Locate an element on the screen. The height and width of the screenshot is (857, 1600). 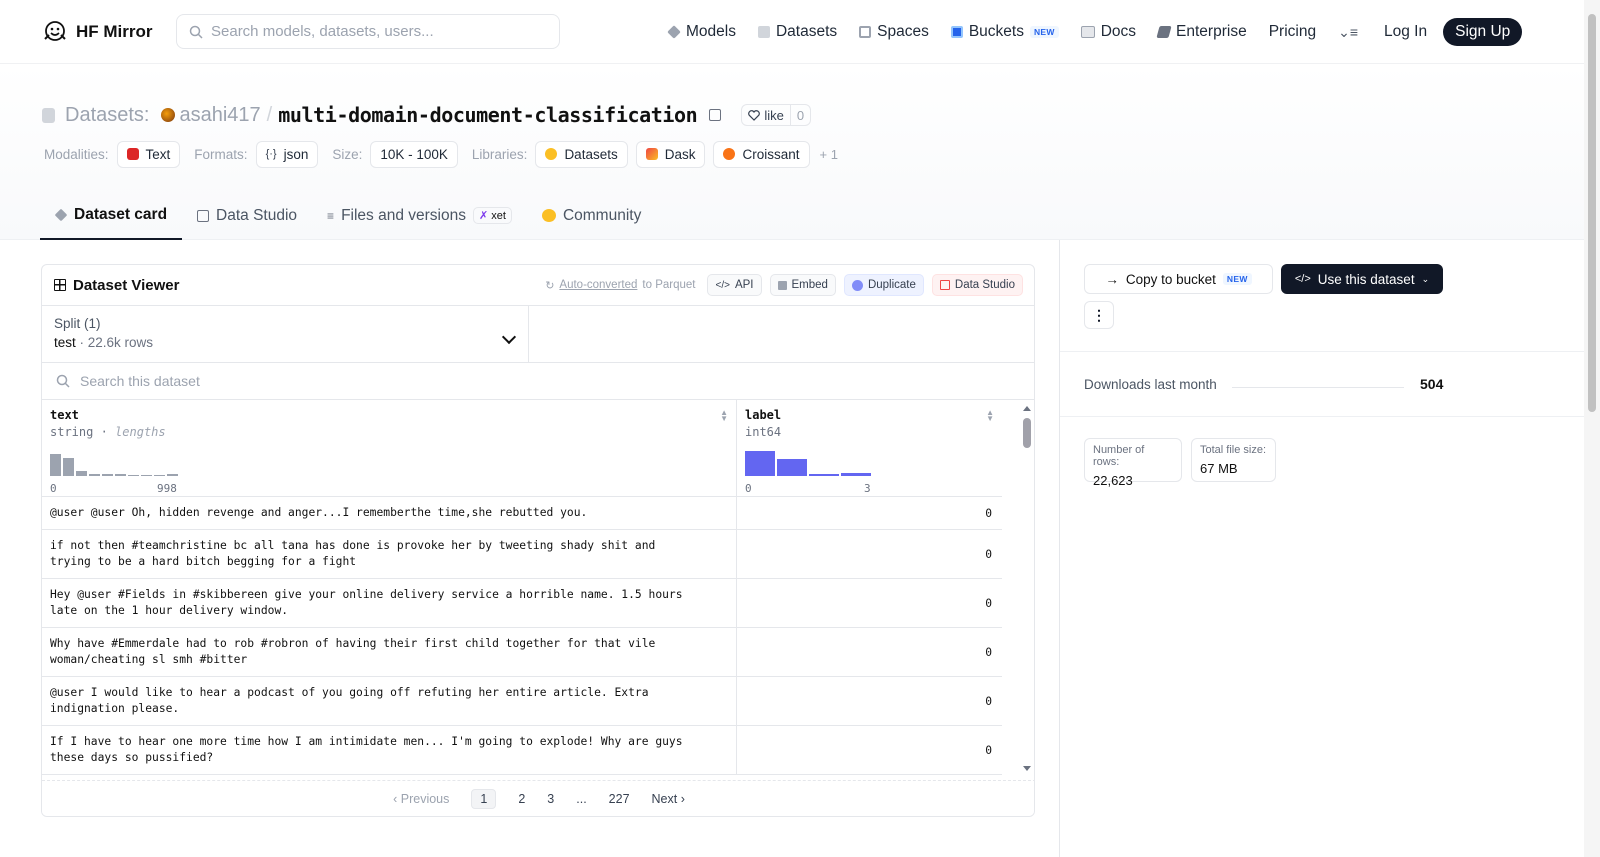
more-options-button: ⋮ is located at coordinates (1099, 315).